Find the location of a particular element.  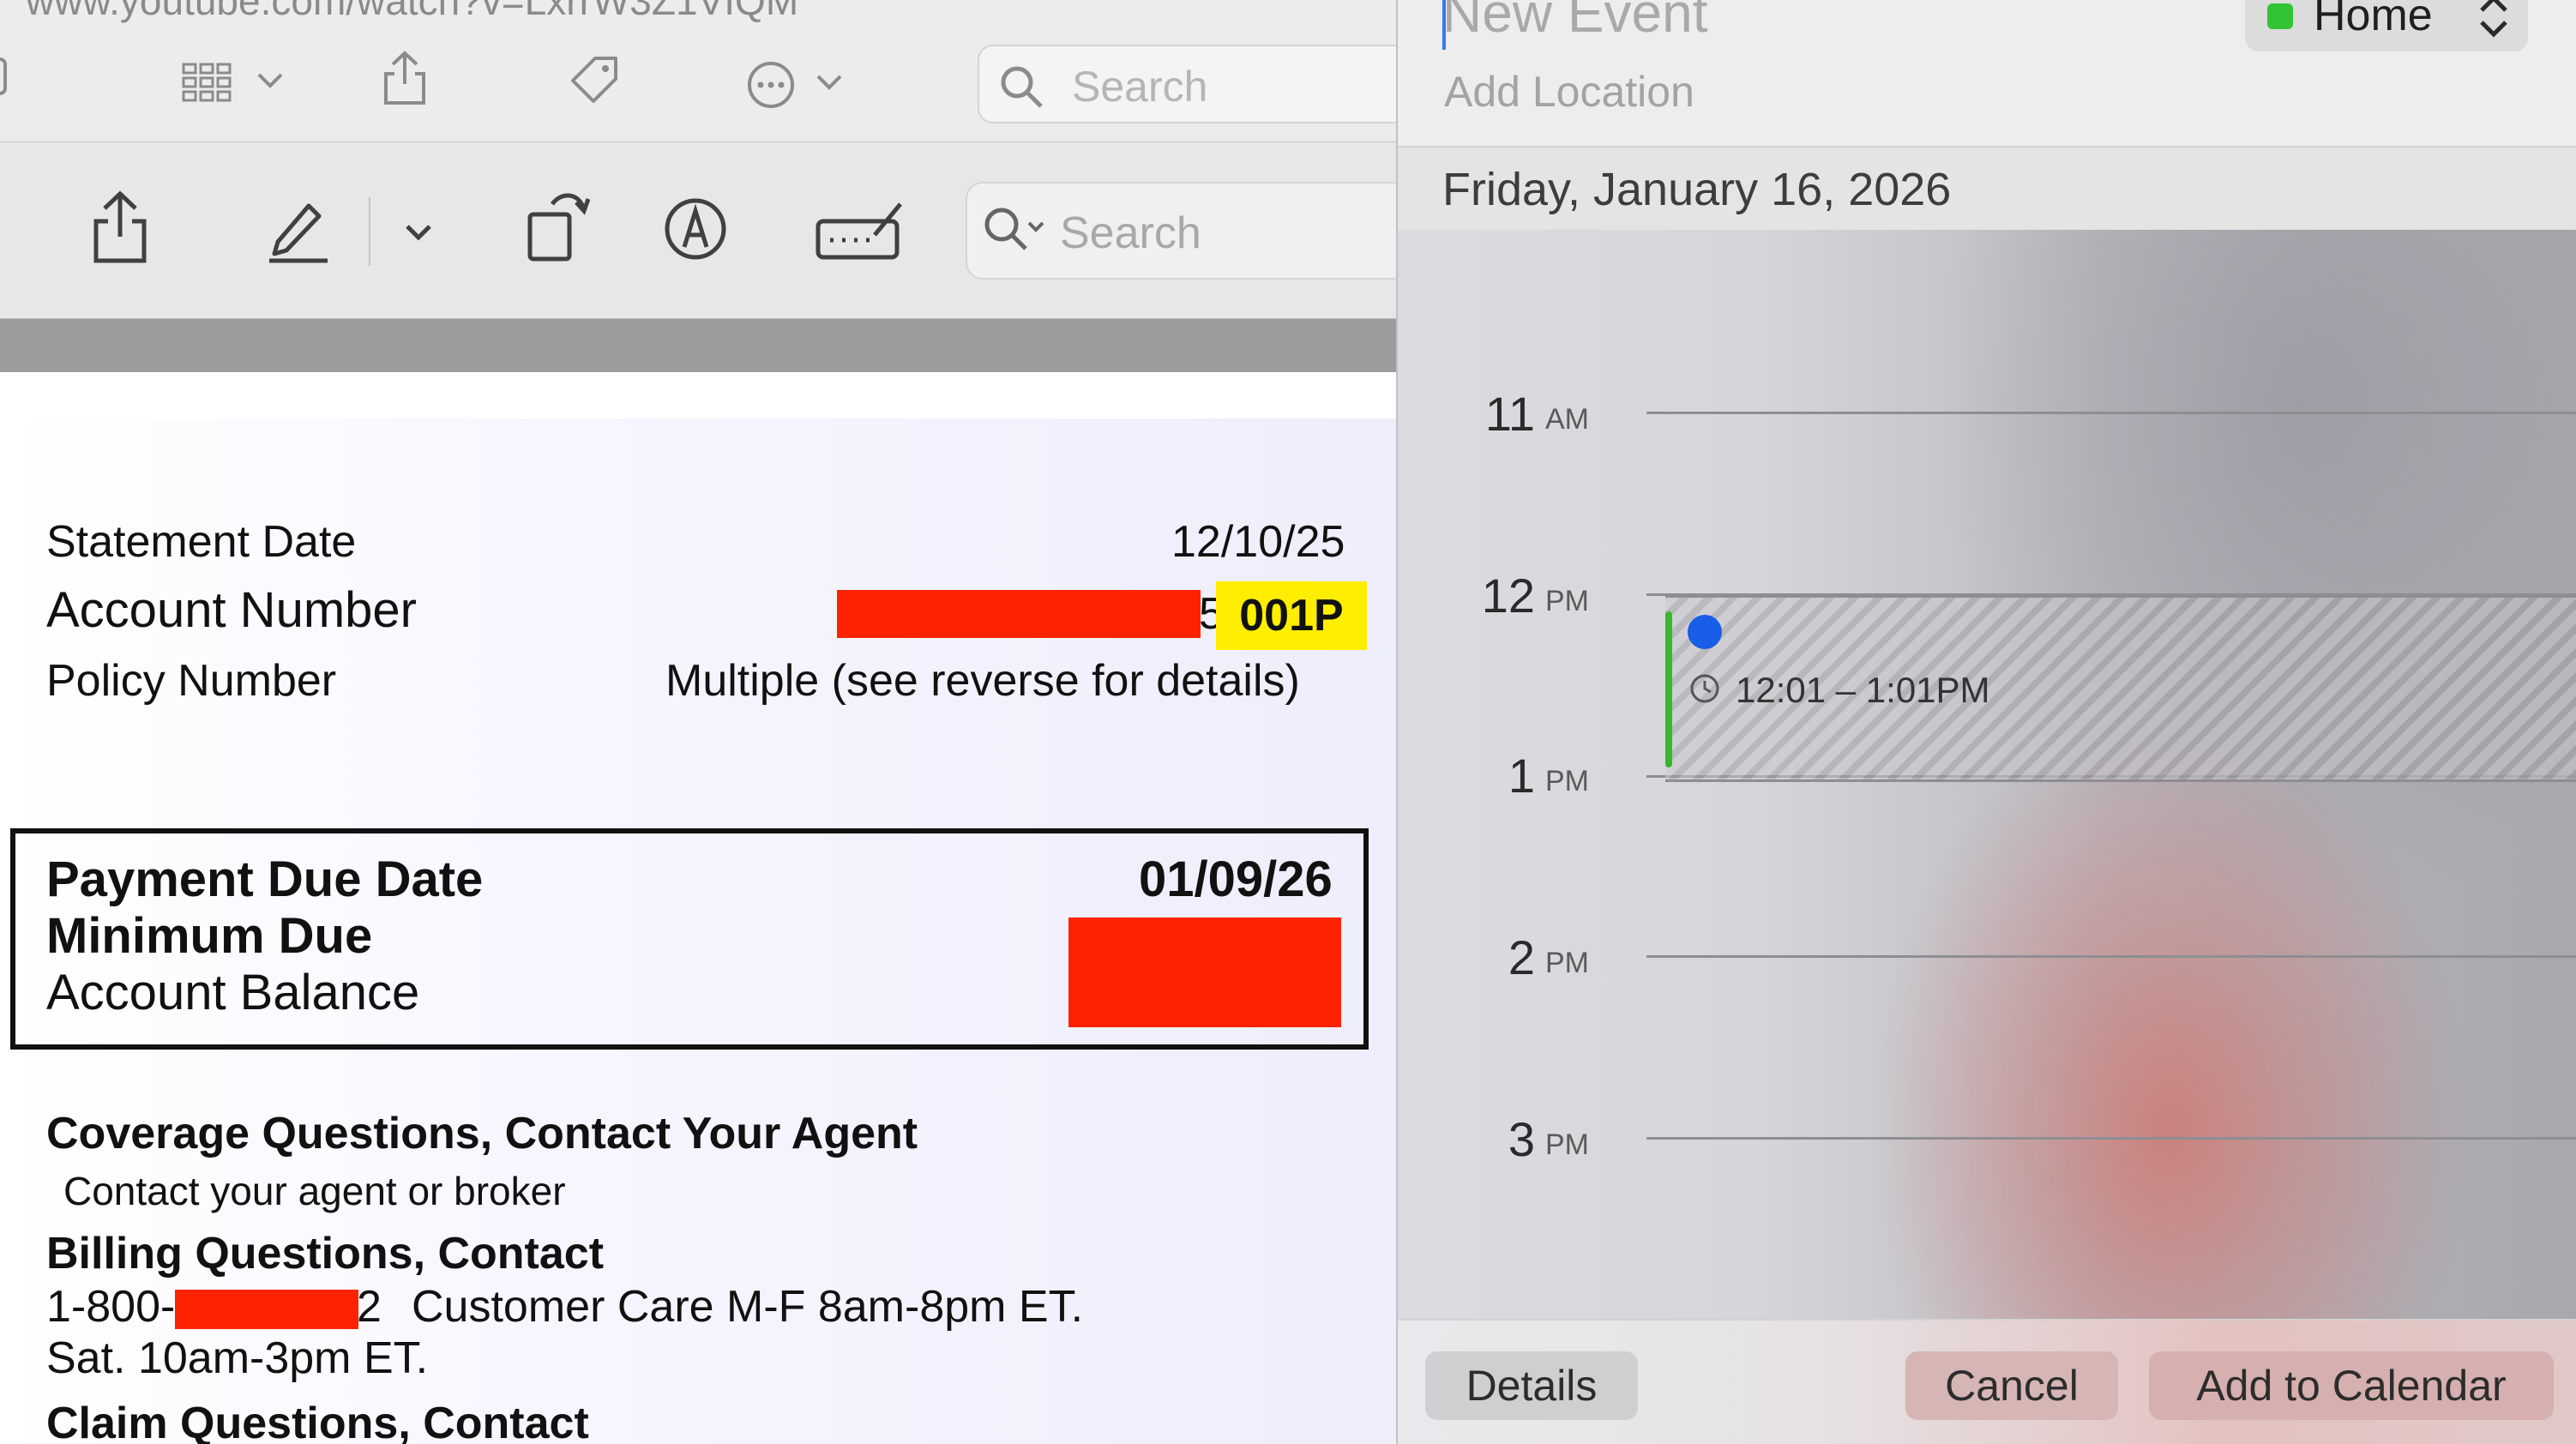

billing-hours-saturday: Sat. 10am-3pm ET. is located at coordinates (237, 1358).